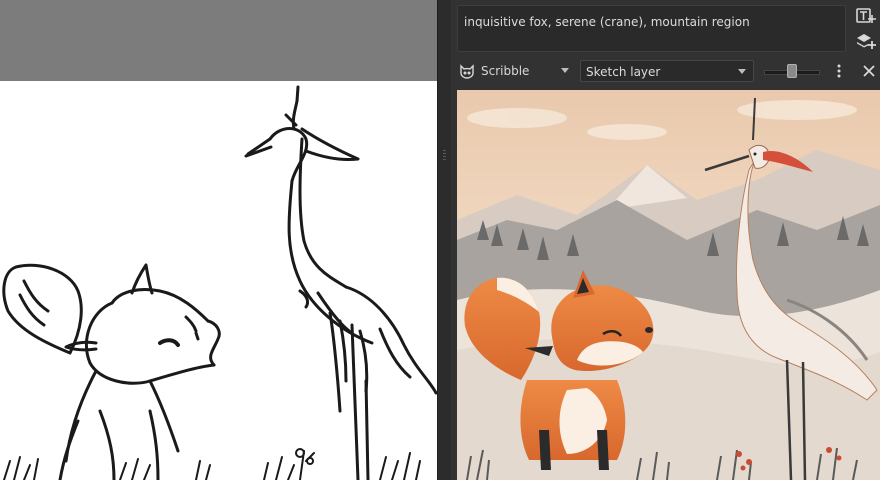 This screenshot has width=880, height=480. I want to click on panel-splitter, so click(444, 240).